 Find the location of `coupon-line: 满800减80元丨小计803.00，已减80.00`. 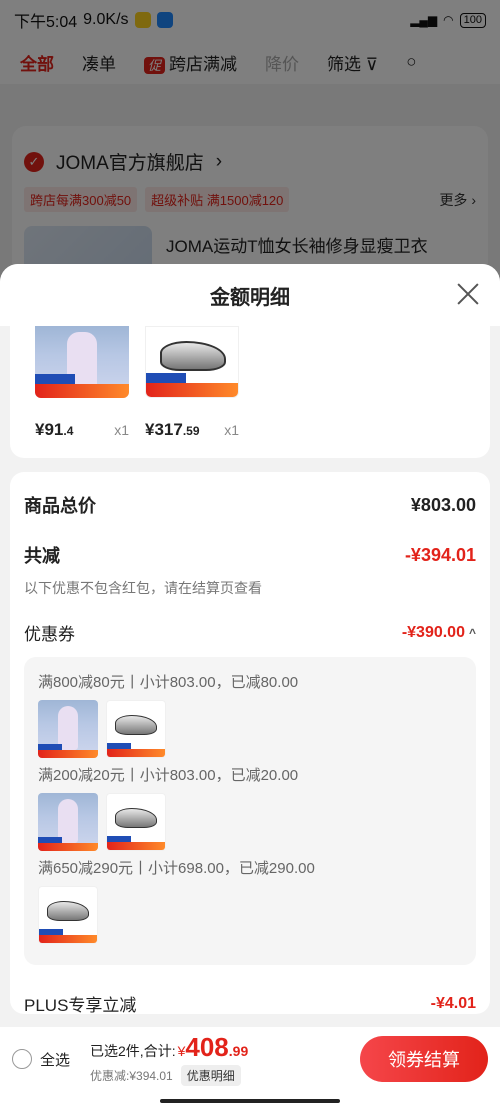

coupon-line: 满800减80元丨小计803.00，已减80.00 is located at coordinates (168, 682).